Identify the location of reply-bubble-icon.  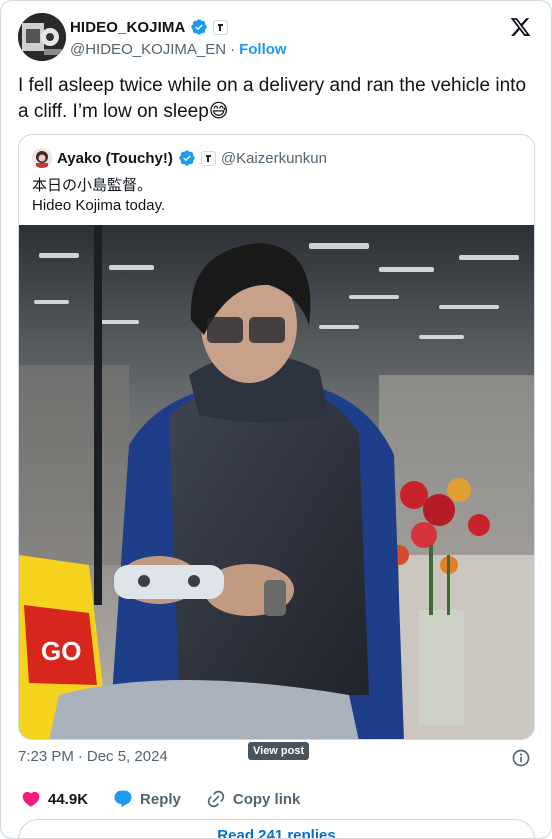
(123, 799).